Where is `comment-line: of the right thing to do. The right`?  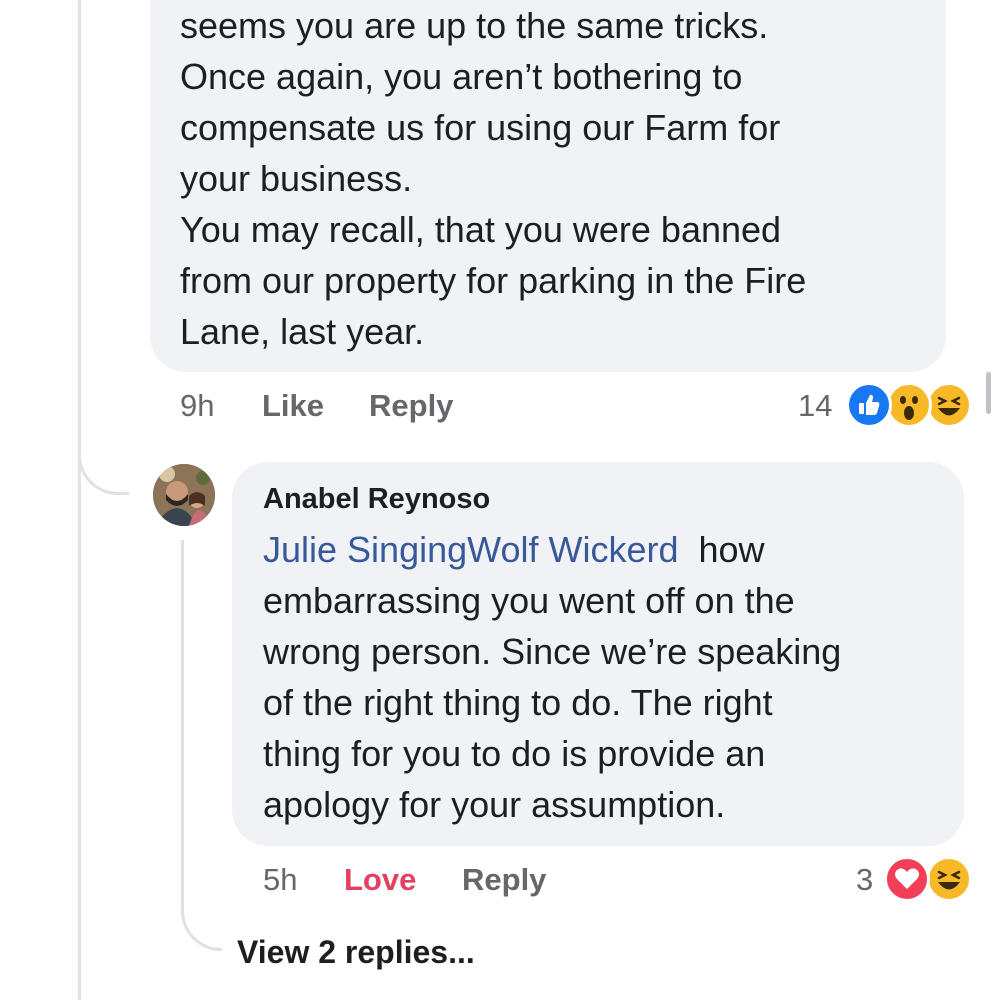
comment-line: of the right thing to do. The right is located at coordinates (518, 702).